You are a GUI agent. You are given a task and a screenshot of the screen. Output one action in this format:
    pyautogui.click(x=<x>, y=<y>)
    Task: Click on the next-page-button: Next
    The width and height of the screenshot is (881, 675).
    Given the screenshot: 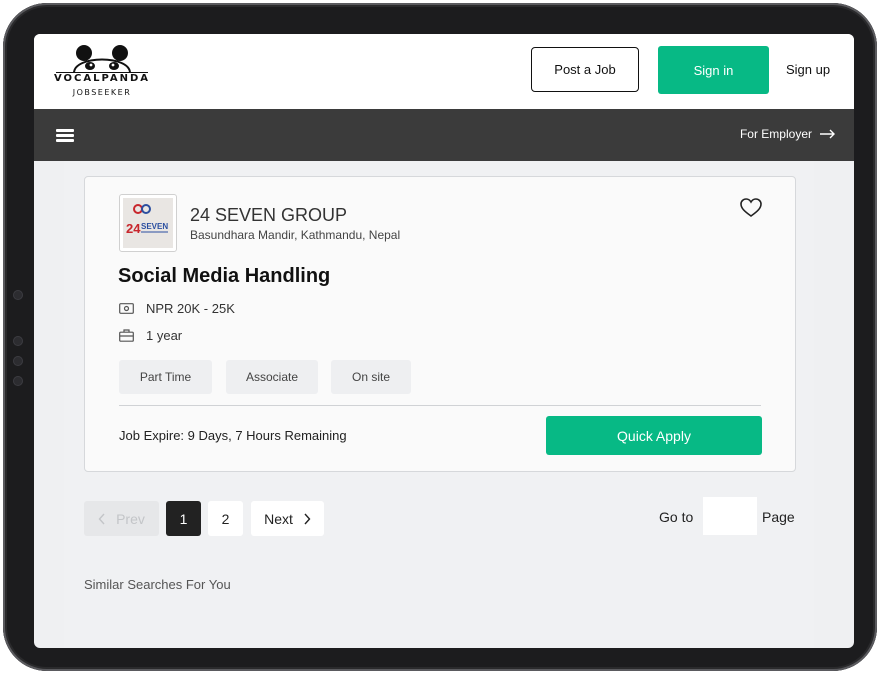 What is the action you would take?
    pyautogui.click(x=287, y=518)
    